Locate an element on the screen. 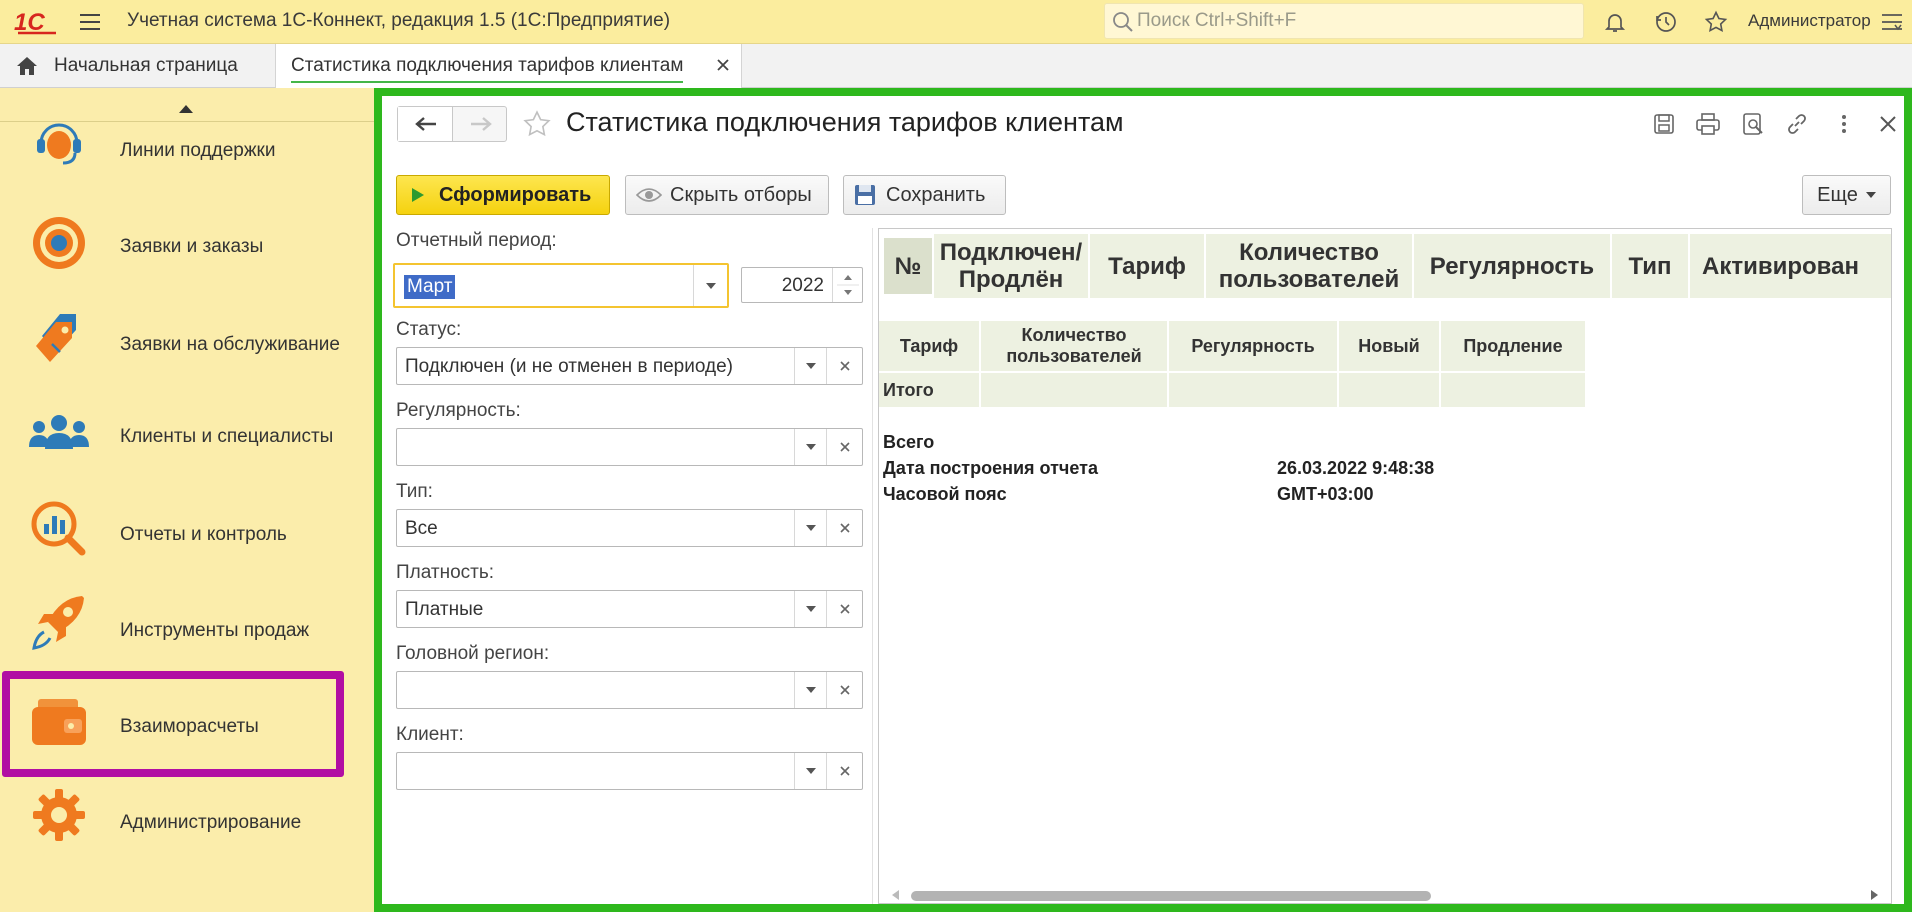 The width and height of the screenshot is (1912, 912). summary-header-renewal: Продление is located at coordinates (1513, 346).